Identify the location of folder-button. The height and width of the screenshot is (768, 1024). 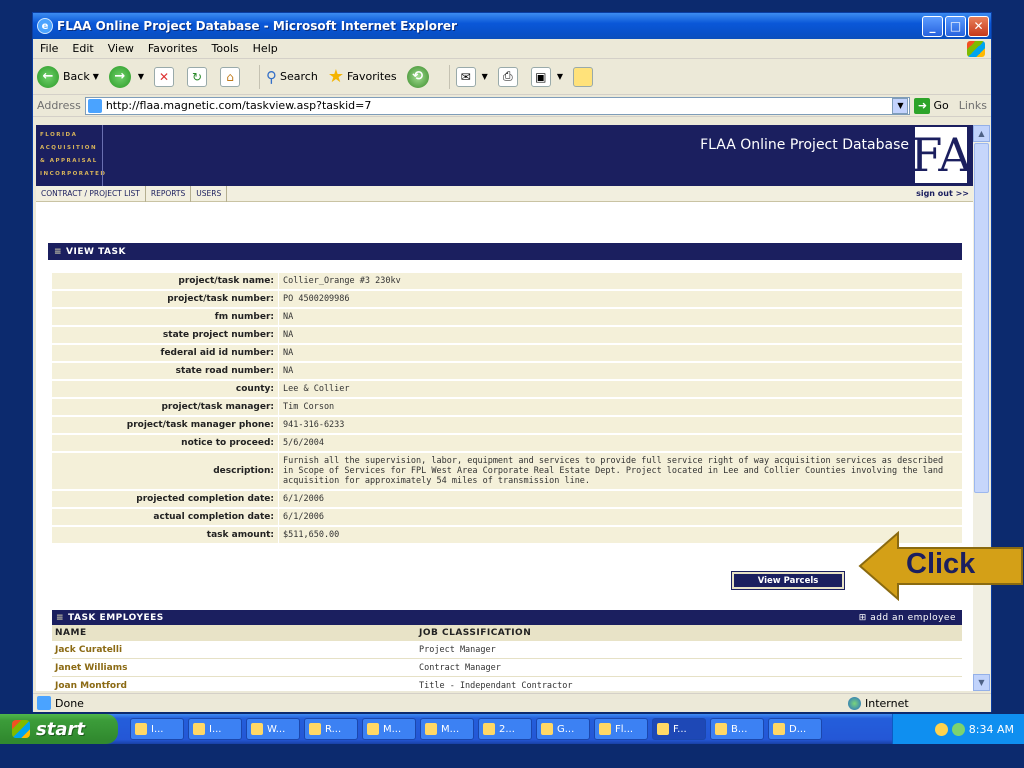
(584, 76).